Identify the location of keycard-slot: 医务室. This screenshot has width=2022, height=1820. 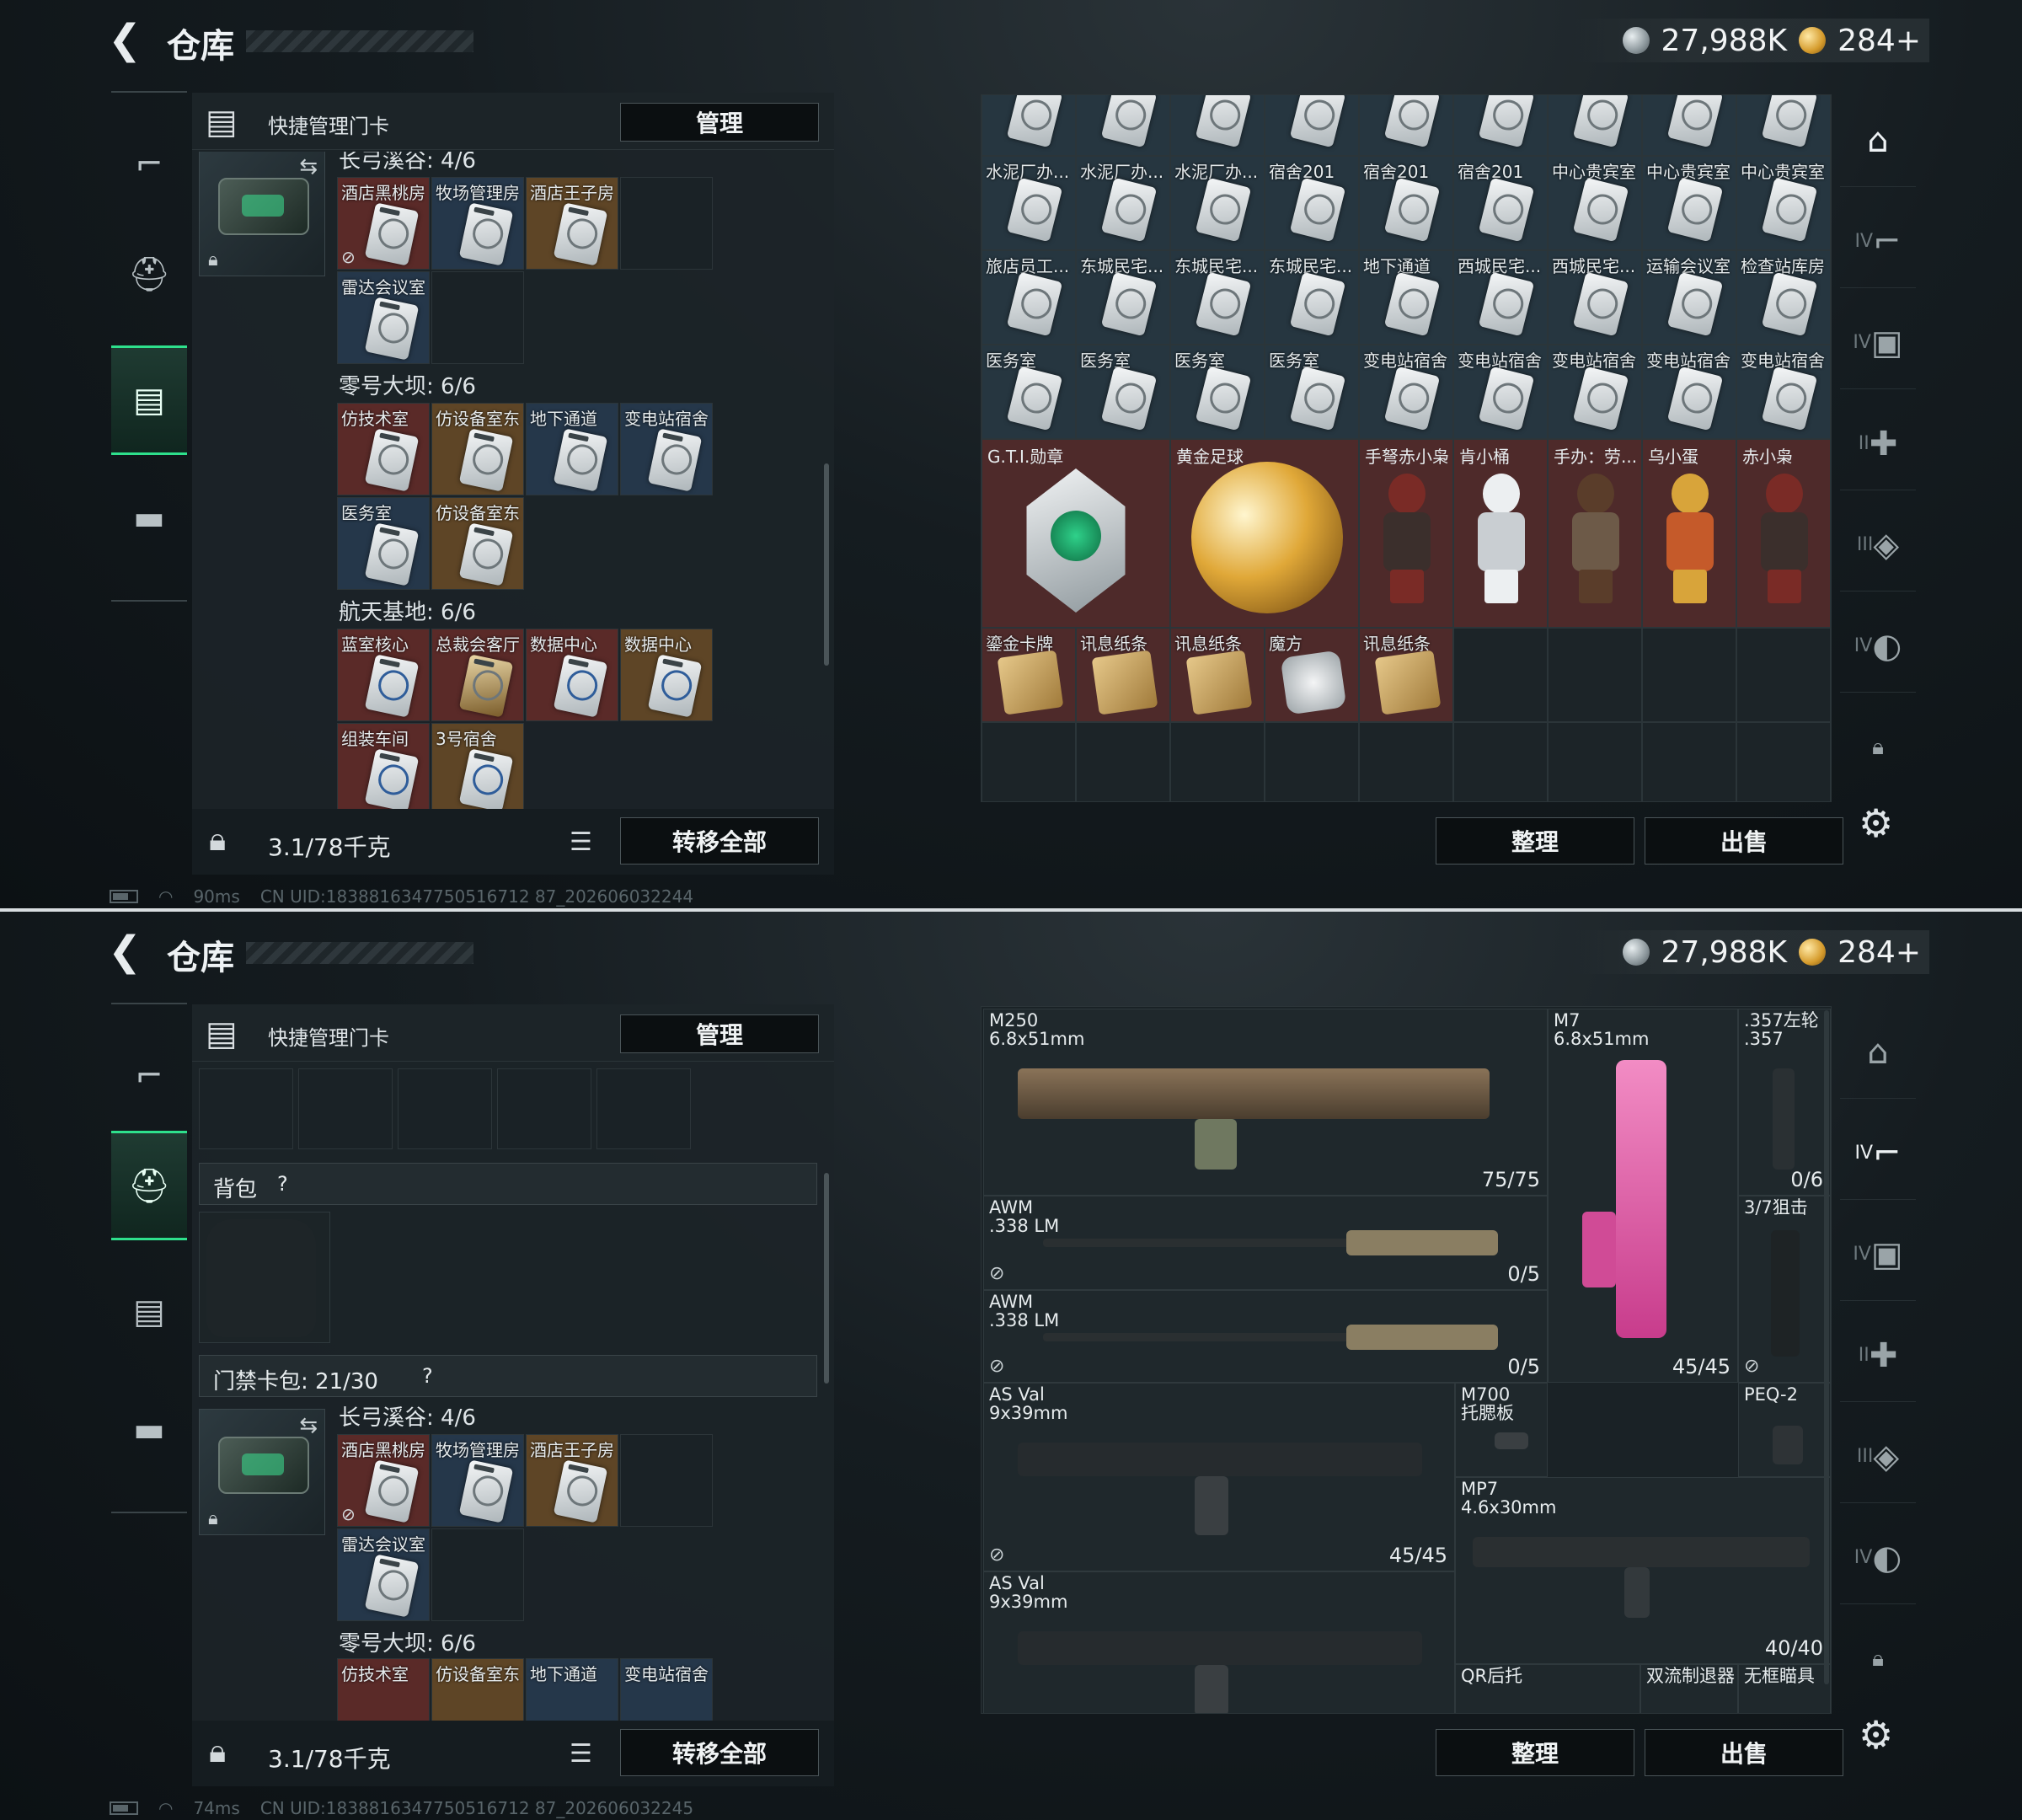
(383, 543).